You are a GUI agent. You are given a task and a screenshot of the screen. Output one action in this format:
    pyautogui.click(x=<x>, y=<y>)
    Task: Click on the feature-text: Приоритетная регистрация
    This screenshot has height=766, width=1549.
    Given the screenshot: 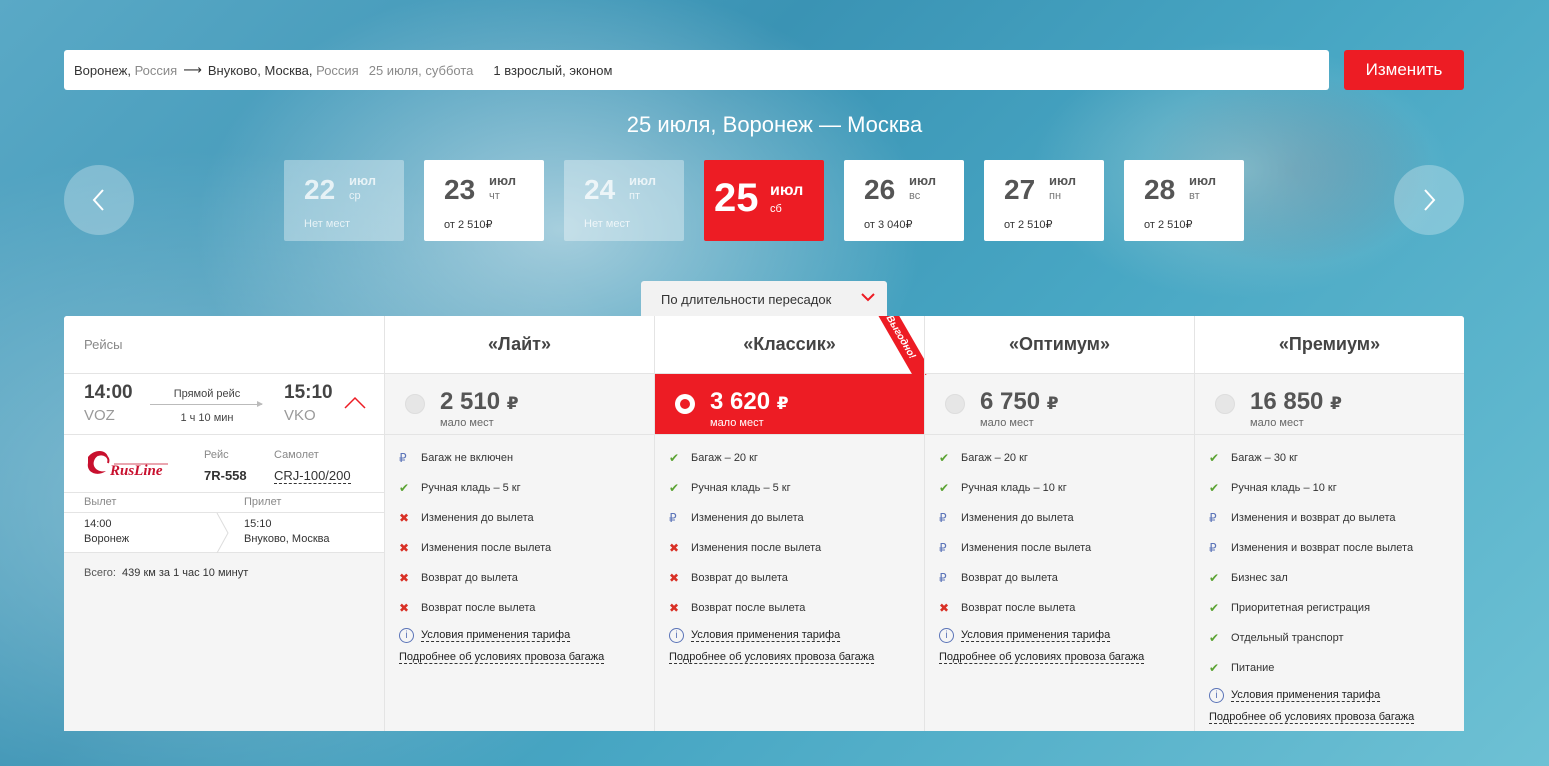 What is the action you would take?
    pyautogui.click(x=1301, y=608)
    